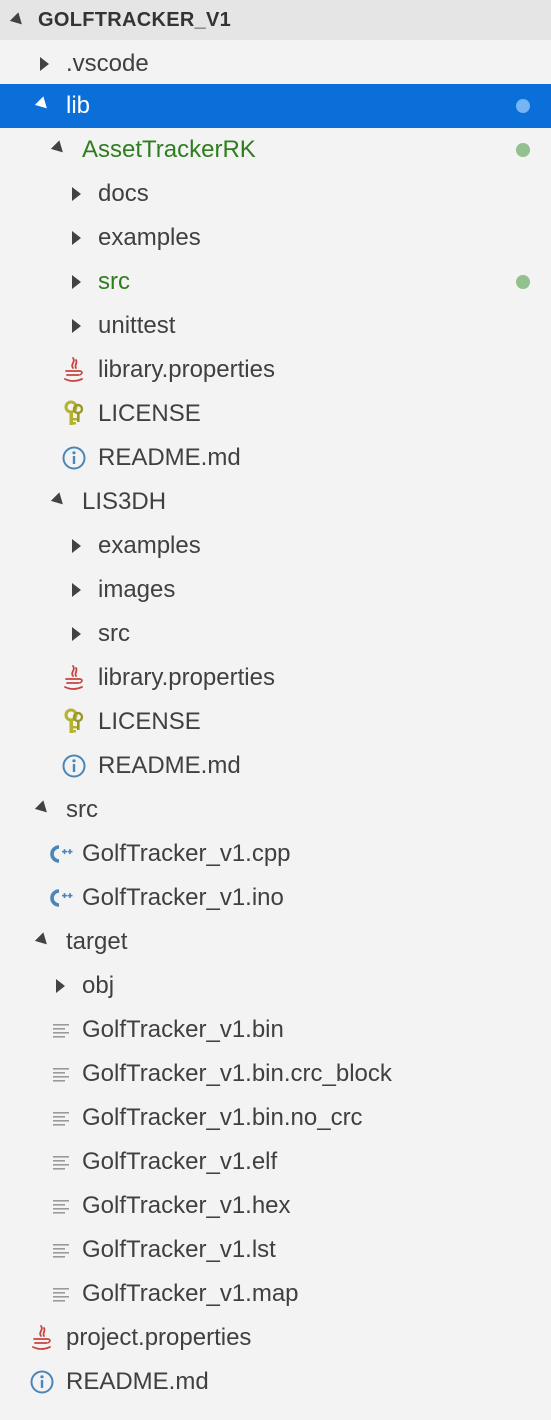 Image resolution: width=551 pixels, height=1420 pixels. I want to click on tree-item-label: GolfTracker_v1.hex, so click(186, 1205).